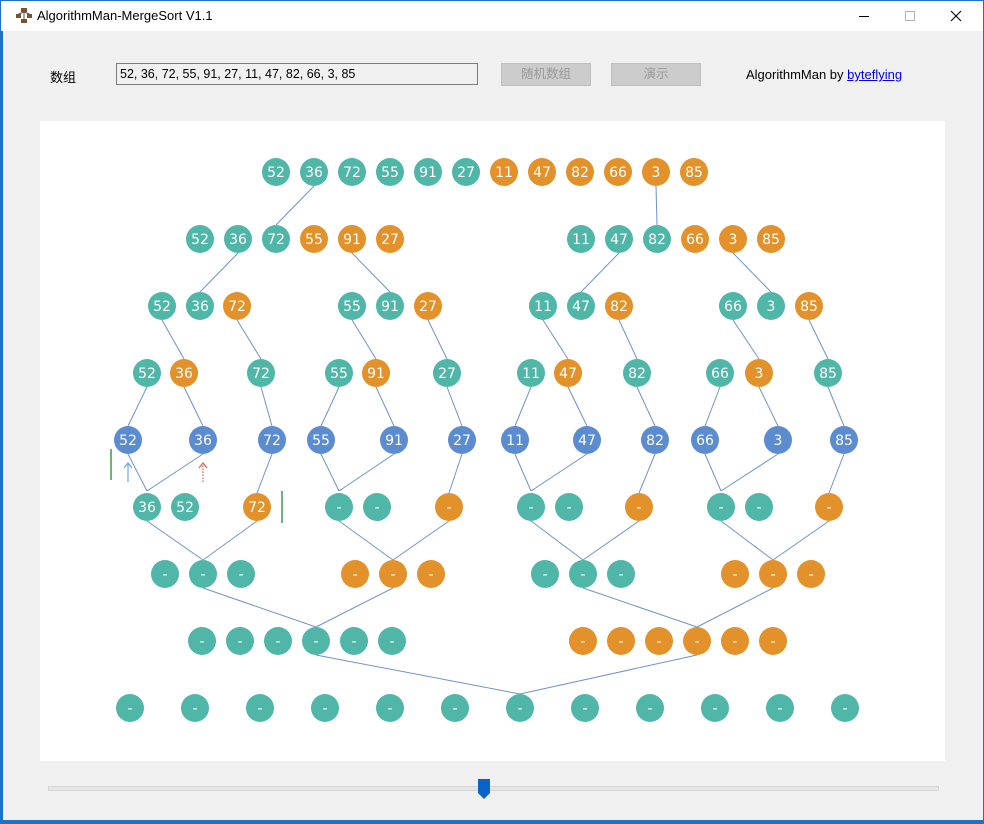 The image size is (984, 824). I want to click on minimize-icon, so click(864, 16).